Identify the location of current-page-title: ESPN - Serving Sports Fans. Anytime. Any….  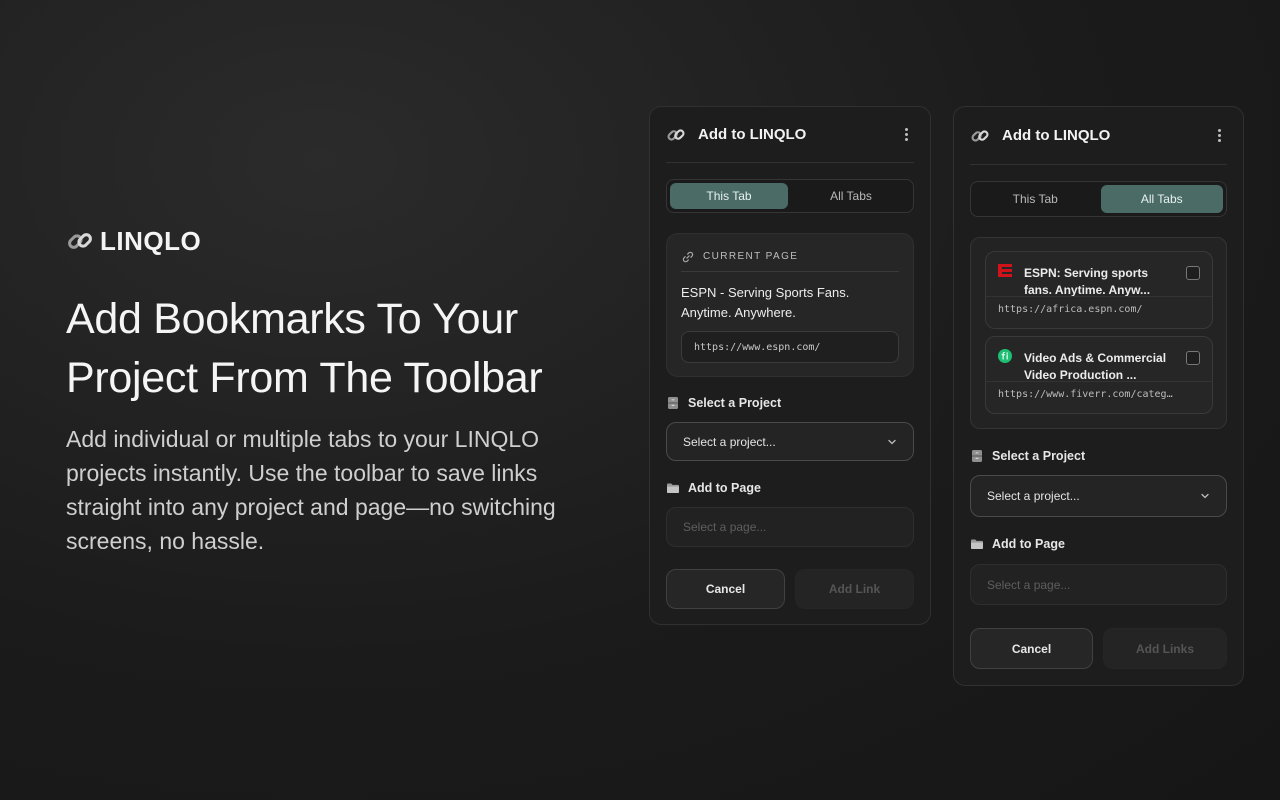
(765, 302).